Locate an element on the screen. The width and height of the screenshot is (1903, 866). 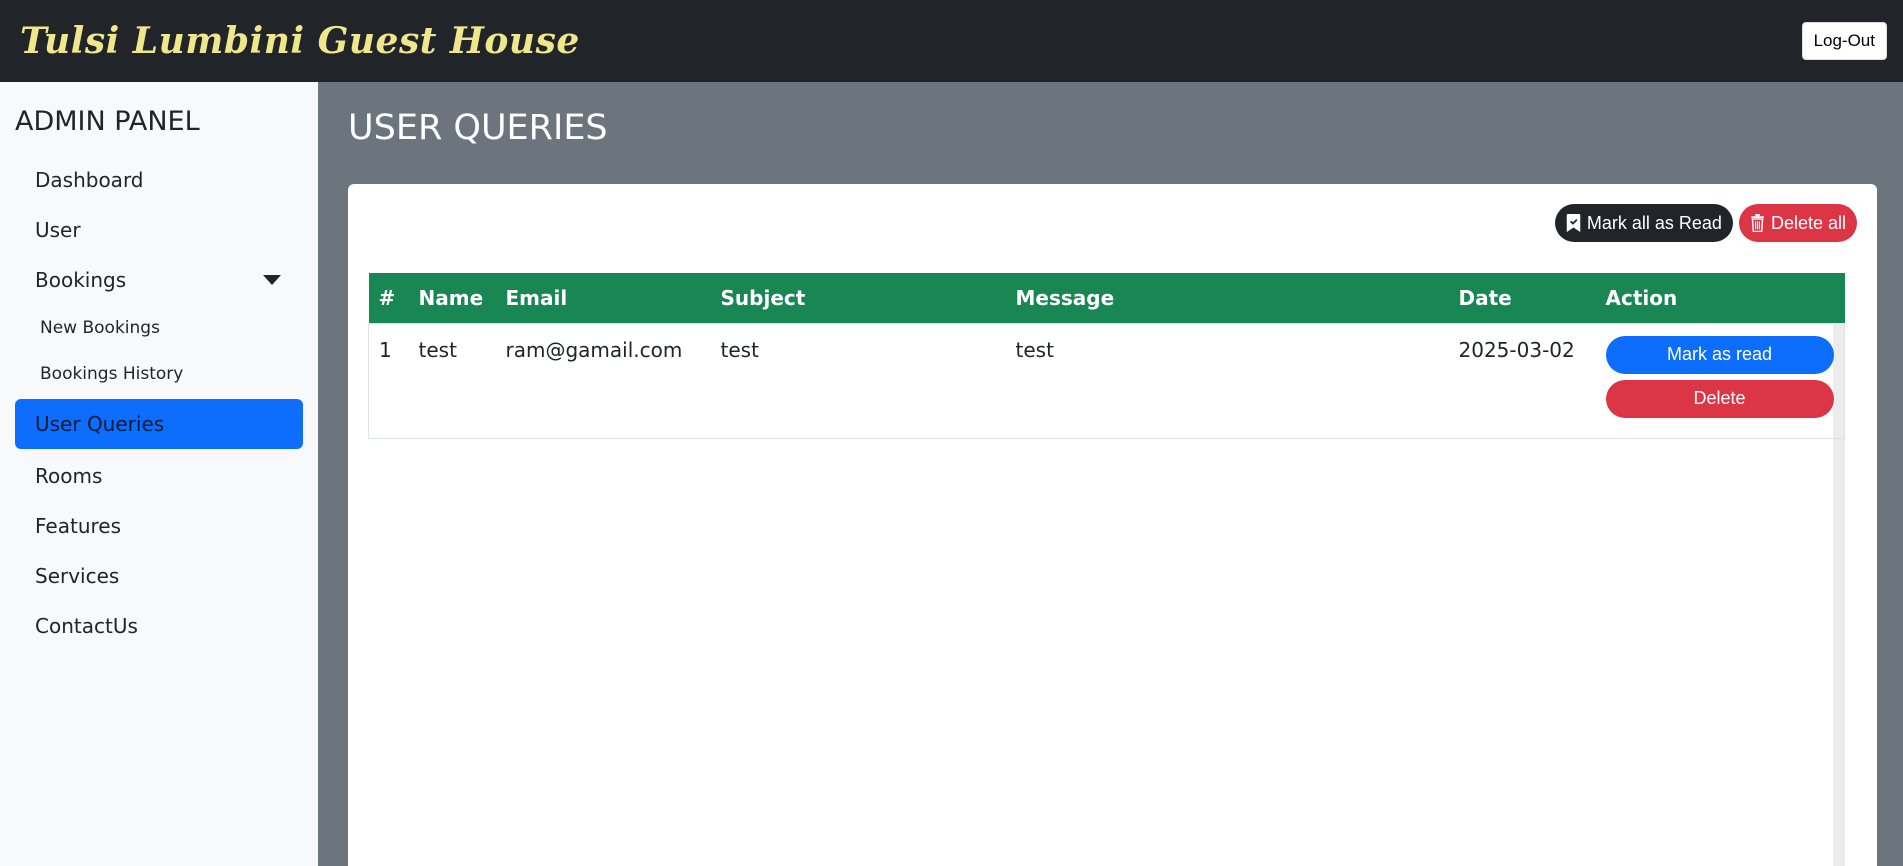
column-header-action: Action is located at coordinates (1641, 297).